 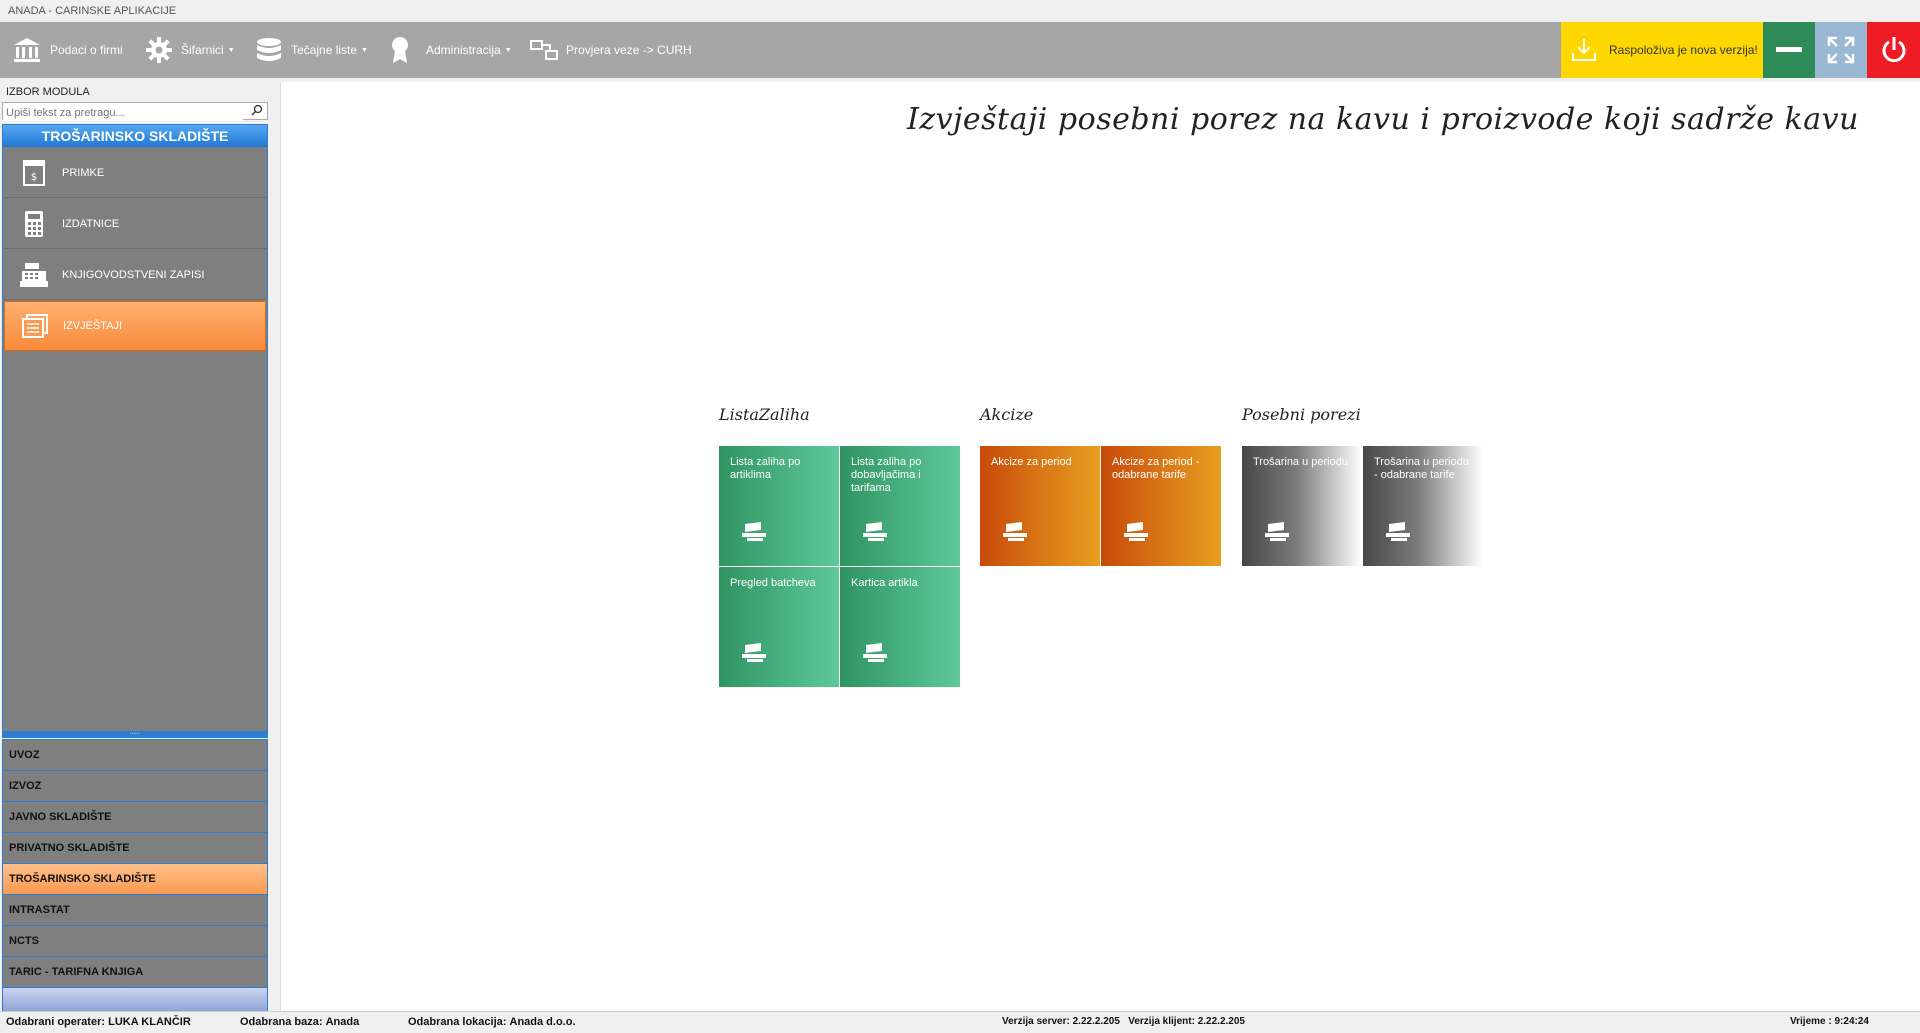 What do you see at coordinates (135, 909) in the screenshot?
I see `module-intrastat: INTRASTAT` at bounding box center [135, 909].